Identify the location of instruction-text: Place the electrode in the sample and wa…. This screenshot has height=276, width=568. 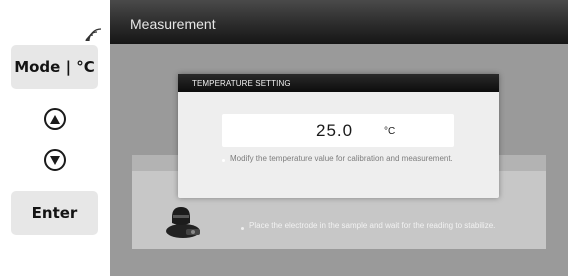
(372, 225).